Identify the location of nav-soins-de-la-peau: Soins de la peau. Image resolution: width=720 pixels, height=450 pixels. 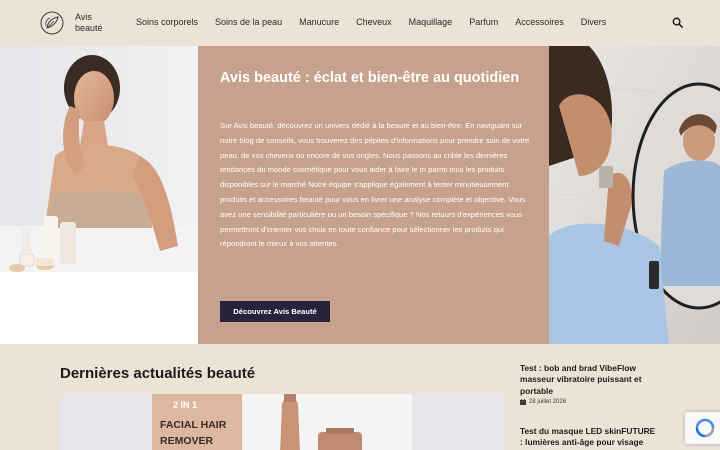
(248, 22).